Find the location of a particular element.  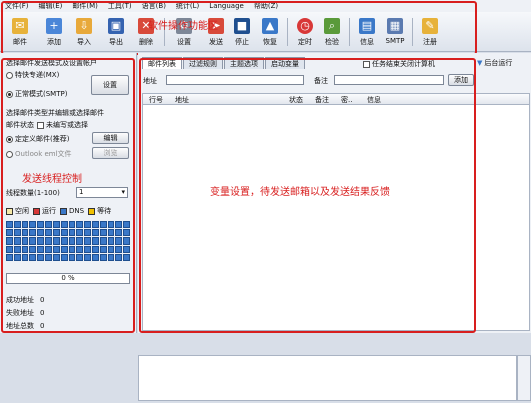

menu-edit: 编辑(E) is located at coordinates (51, 6).